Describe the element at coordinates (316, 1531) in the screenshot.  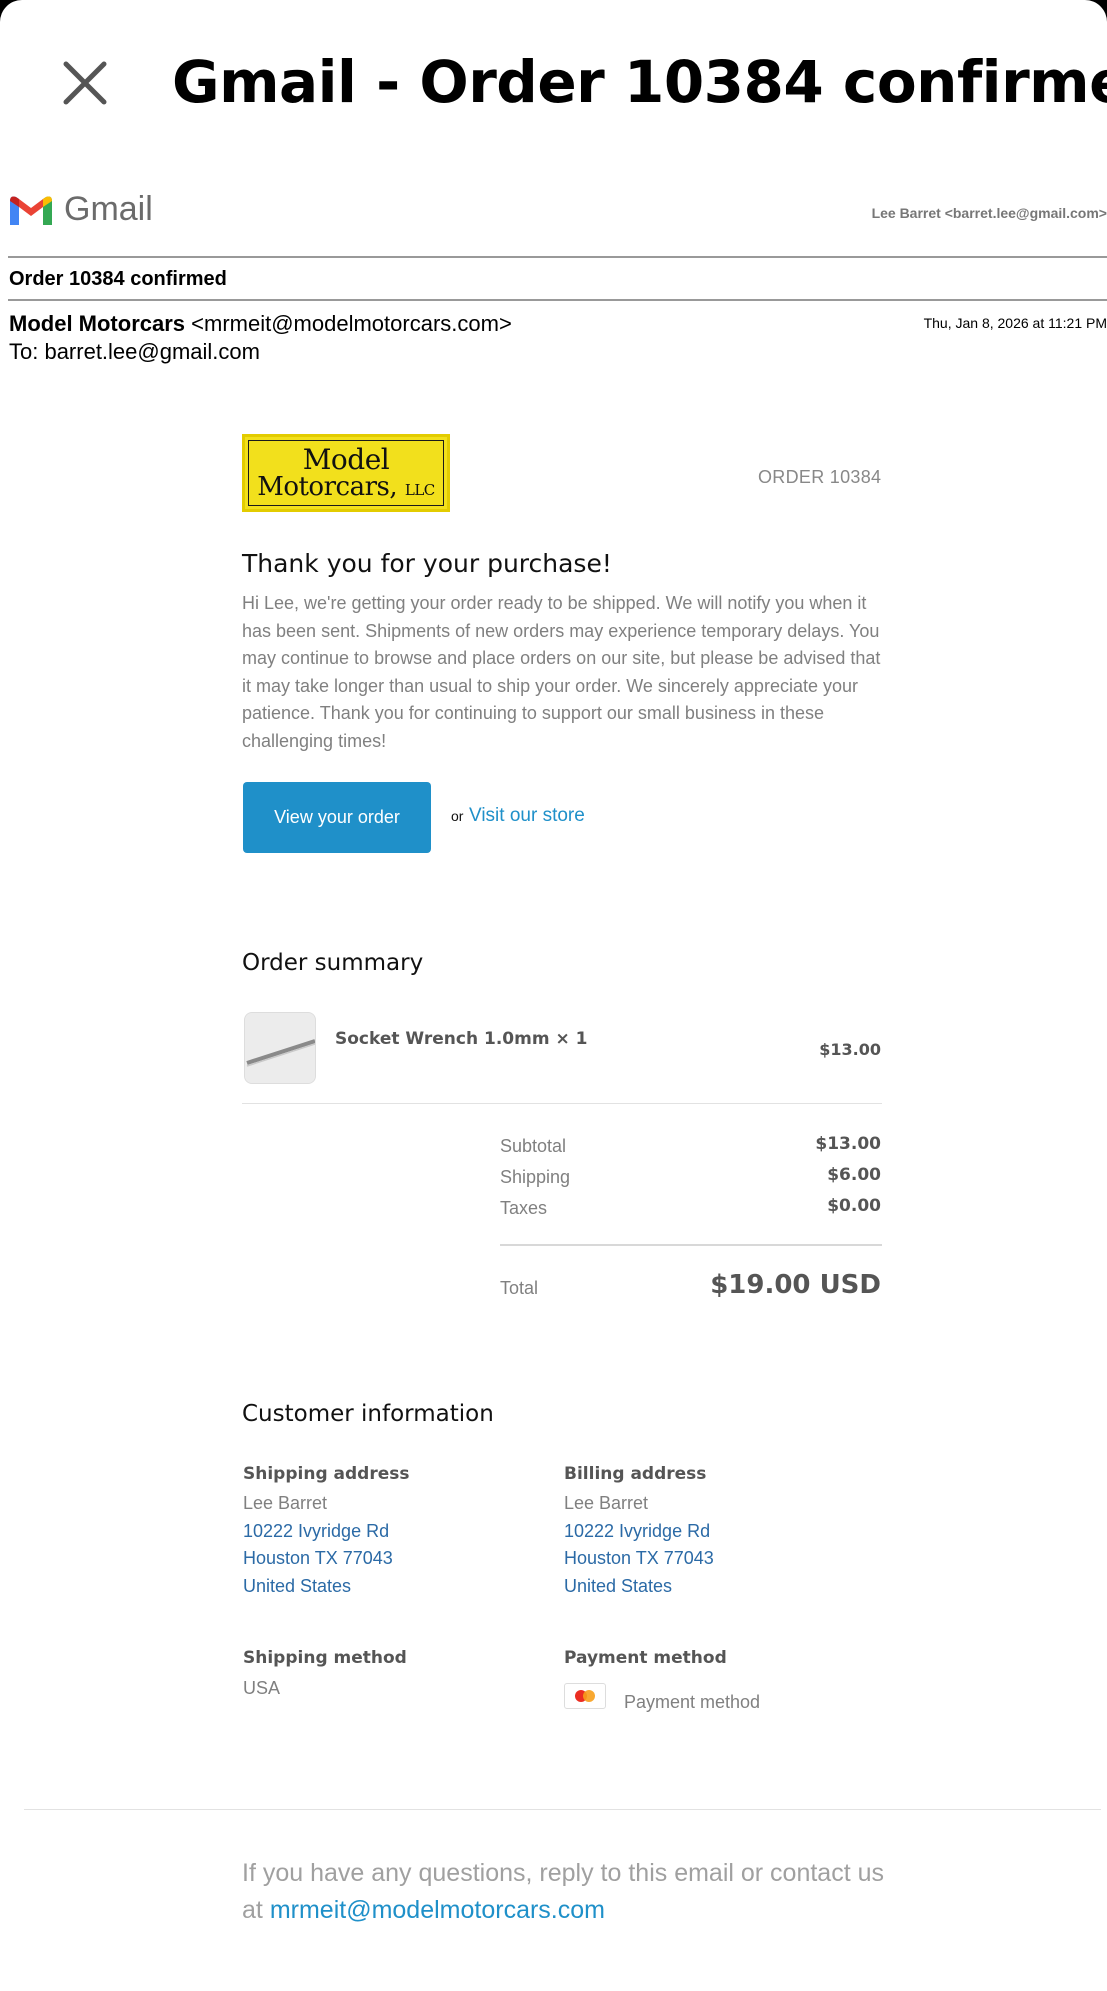
I see `shipping-address-street: 10222 Ivyridge Rd` at that location.